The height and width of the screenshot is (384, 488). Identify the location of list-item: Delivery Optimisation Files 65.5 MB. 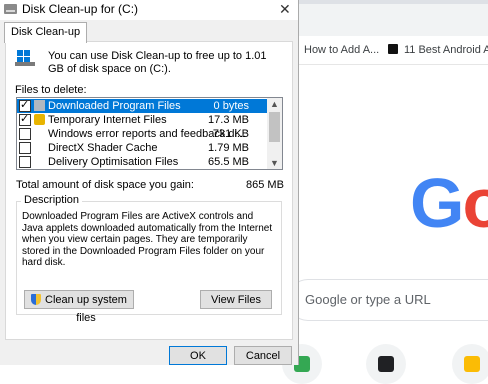
(142, 162).